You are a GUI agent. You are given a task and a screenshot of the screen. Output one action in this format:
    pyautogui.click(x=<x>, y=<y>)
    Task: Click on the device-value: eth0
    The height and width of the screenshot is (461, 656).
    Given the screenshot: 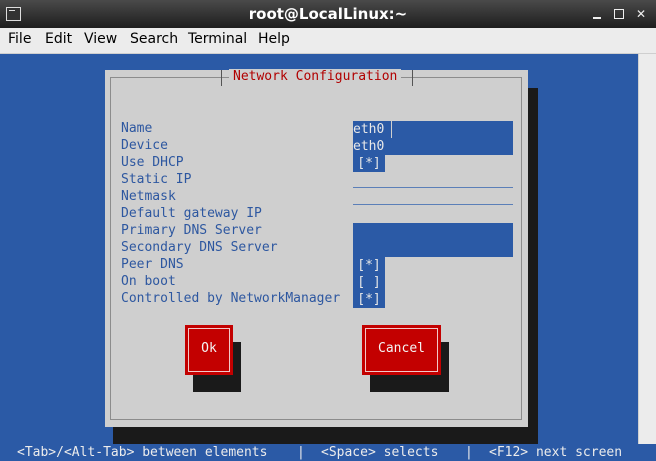 What is the action you would take?
    pyautogui.click(x=369, y=146)
    